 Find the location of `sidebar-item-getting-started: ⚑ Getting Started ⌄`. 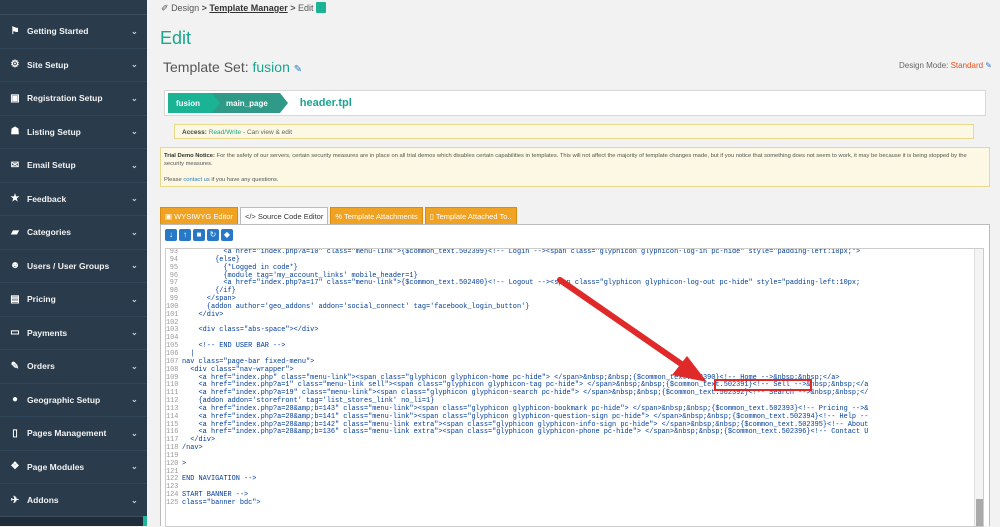

sidebar-item-getting-started: ⚑ Getting Started ⌄ is located at coordinates (73, 32).